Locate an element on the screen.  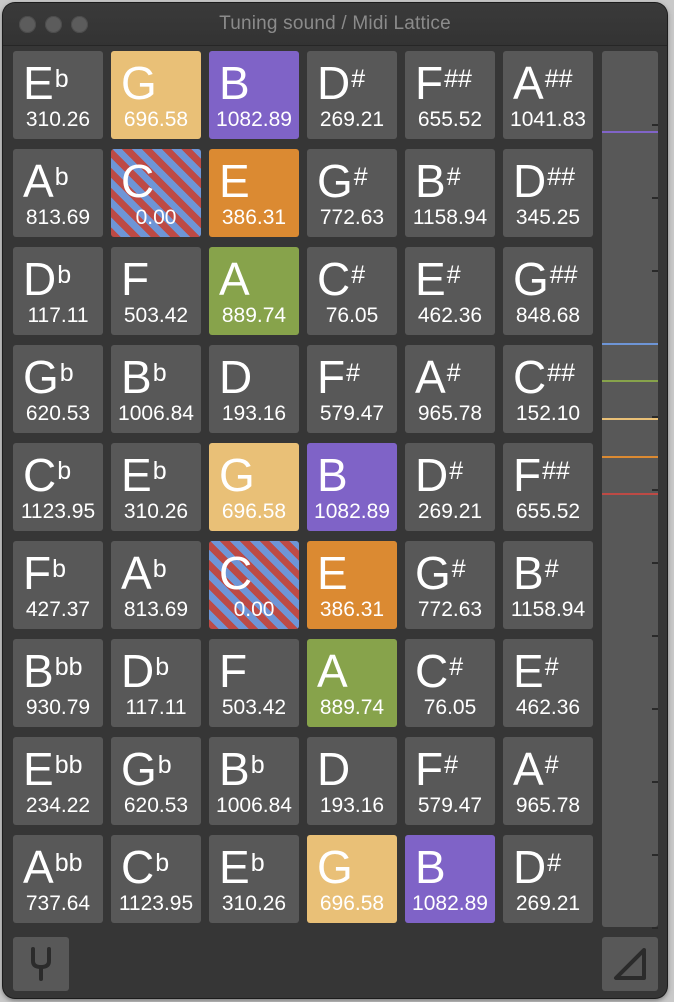
note-name: Gb is located at coordinates (48, 377).